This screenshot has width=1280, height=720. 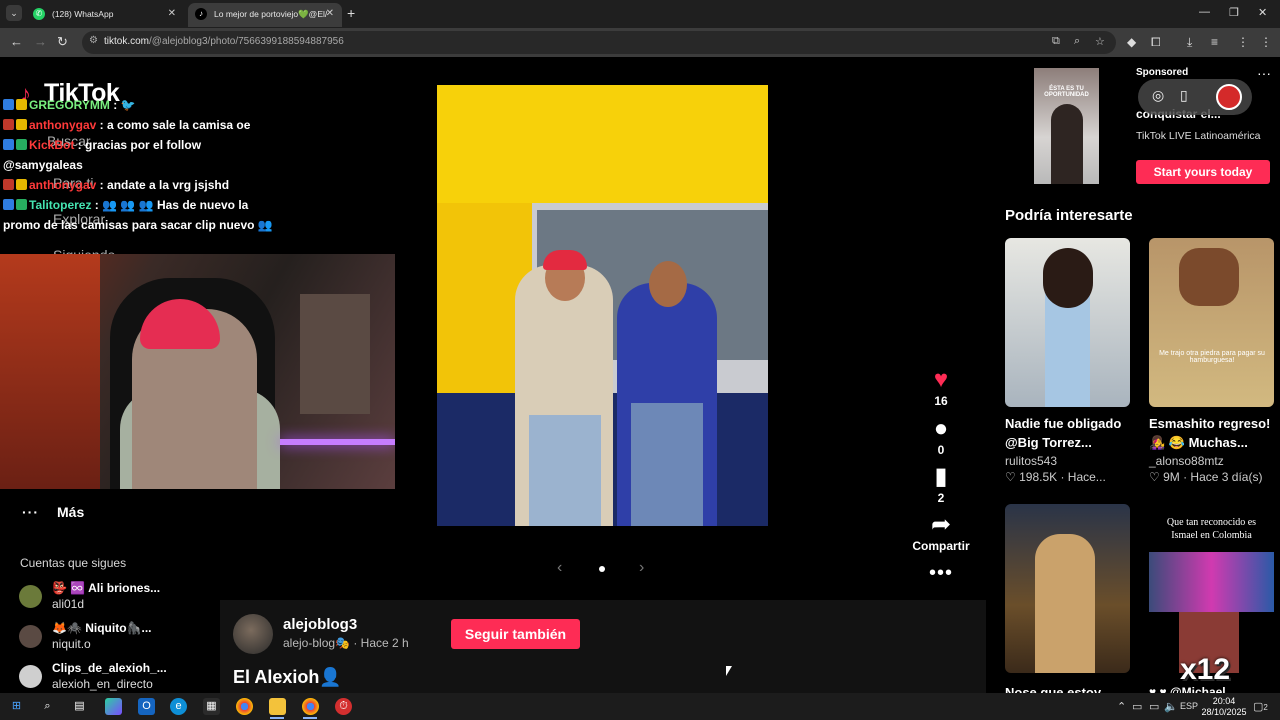 I want to click on gift-multiplier-badge: x12, so click(x=1205, y=669).